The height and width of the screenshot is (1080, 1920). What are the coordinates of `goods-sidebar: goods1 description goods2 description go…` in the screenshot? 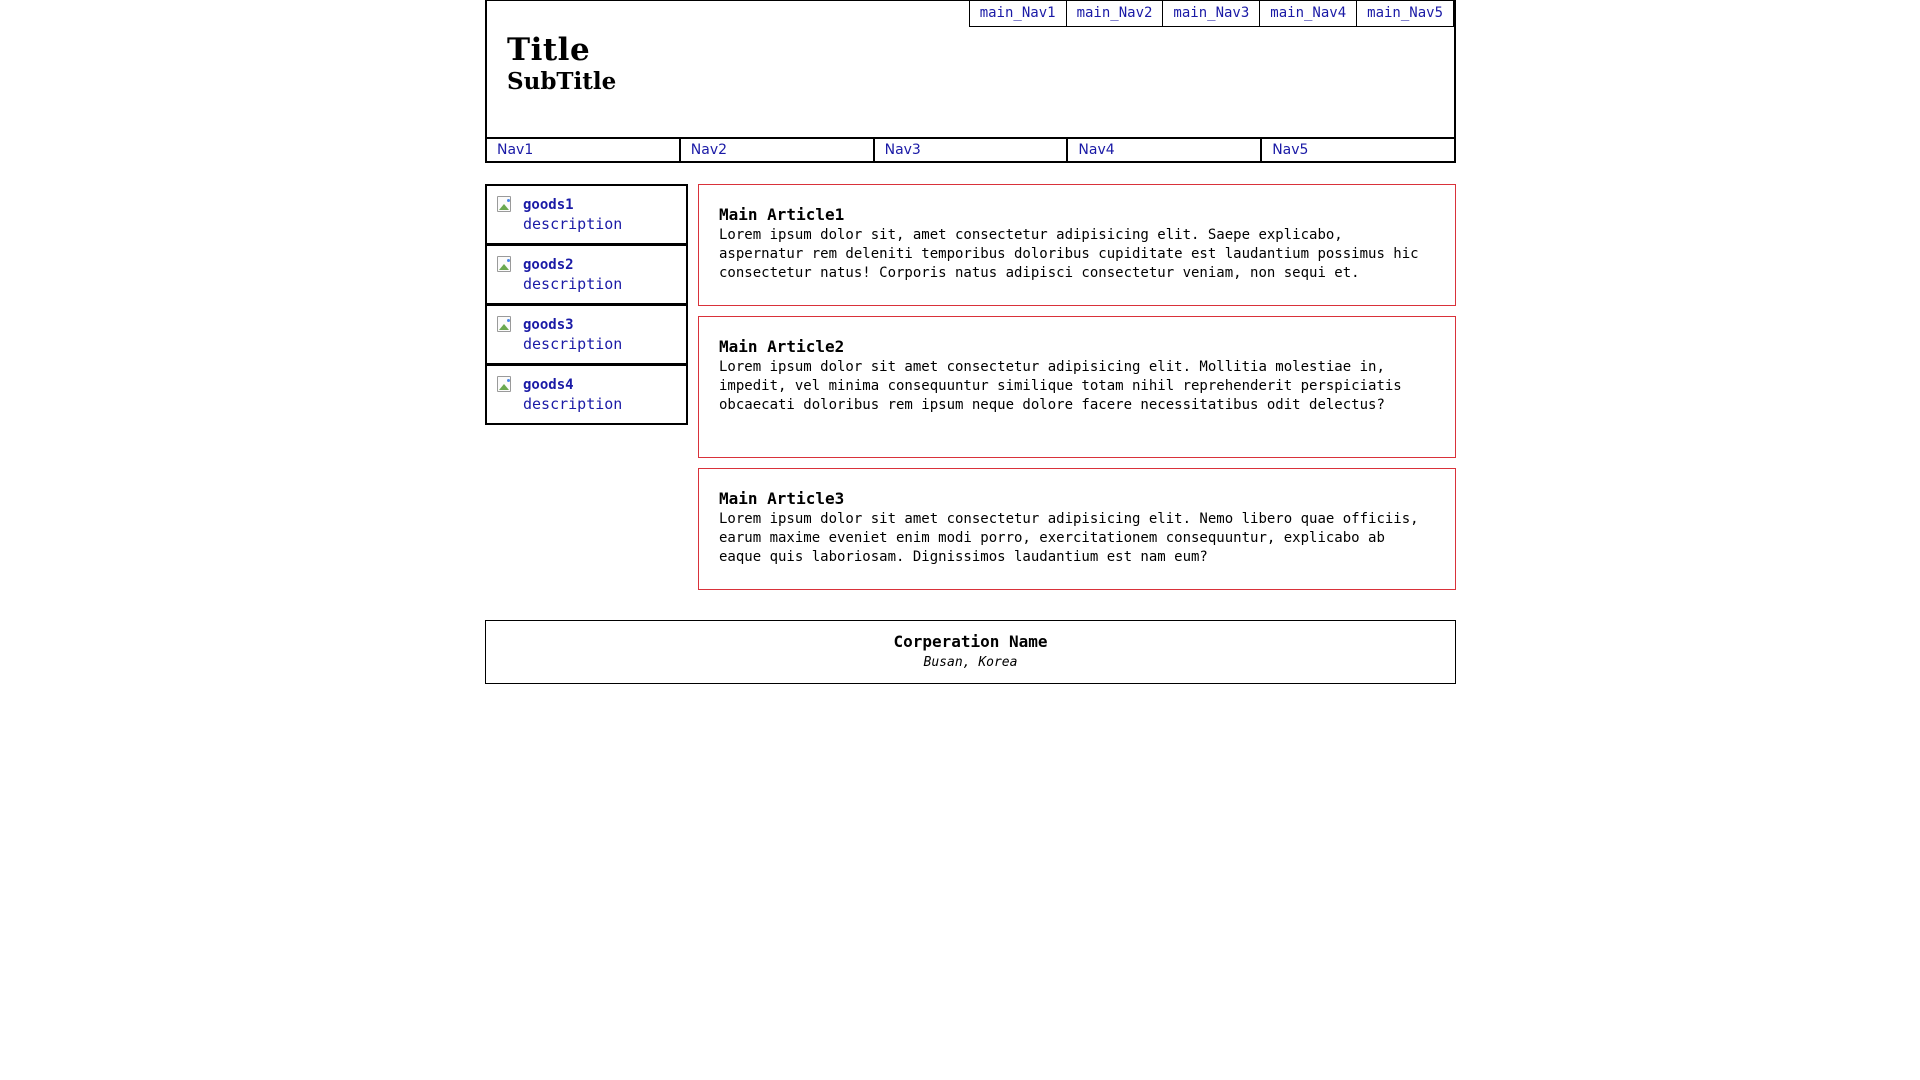 It's located at (586, 304).